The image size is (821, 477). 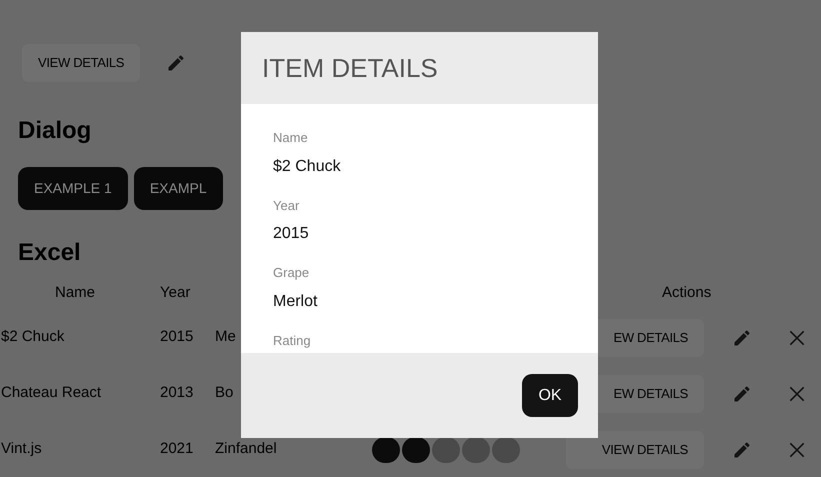 What do you see at coordinates (291, 234) in the screenshot?
I see `field-value: 2015` at bounding box center [291, 234].